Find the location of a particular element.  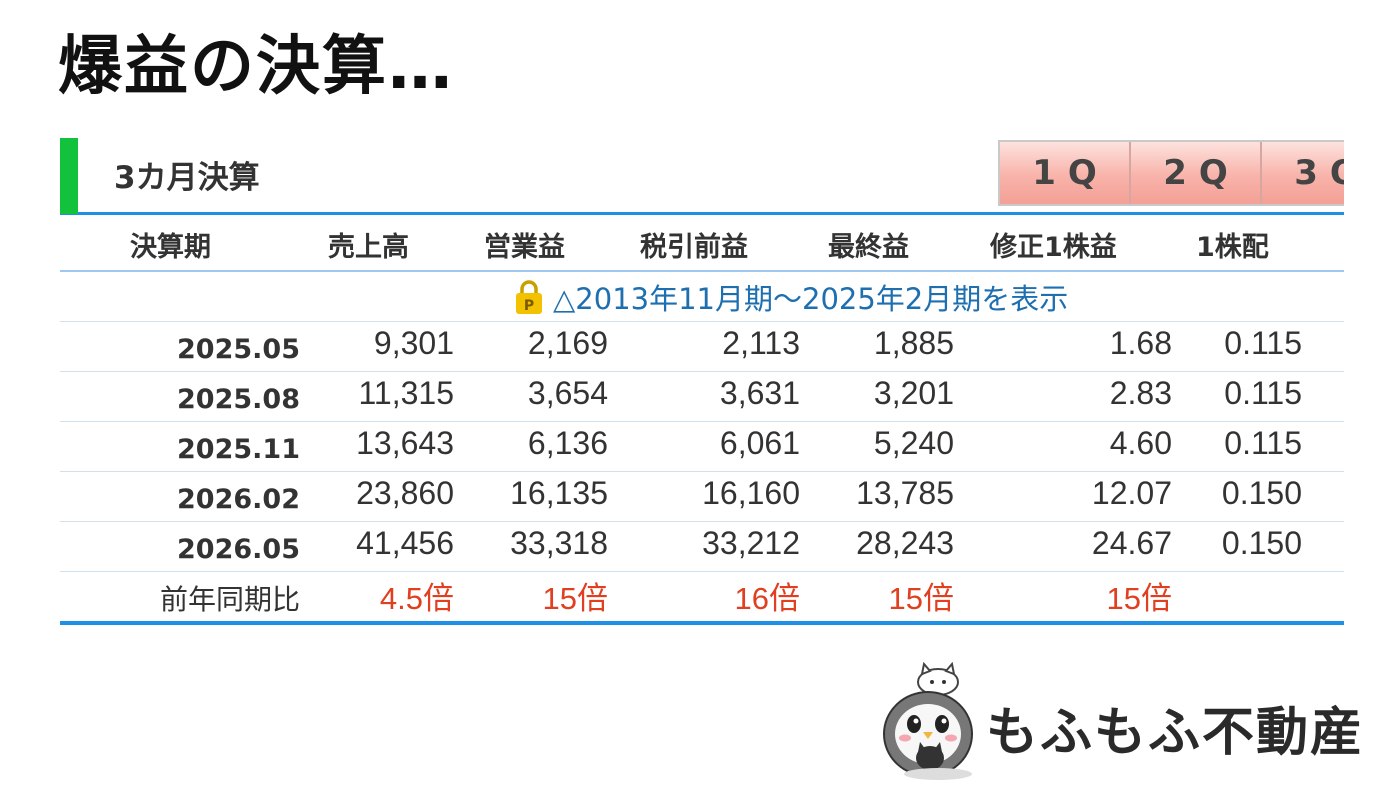

history-notice-row: P △2013年11月期～2025年2月期を表示 is located at coordinates (702, 296).